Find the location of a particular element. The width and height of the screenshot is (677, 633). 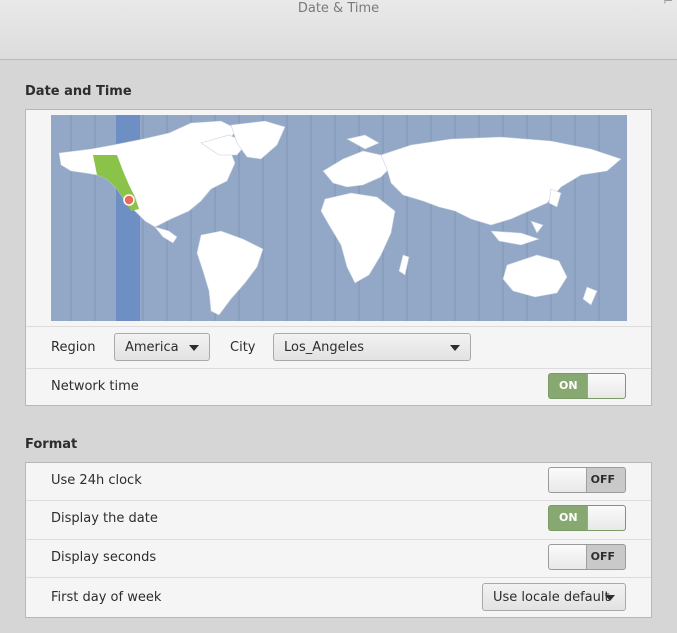

first-day-row: First day of week Use locale default is located at coordinates (338, 597).